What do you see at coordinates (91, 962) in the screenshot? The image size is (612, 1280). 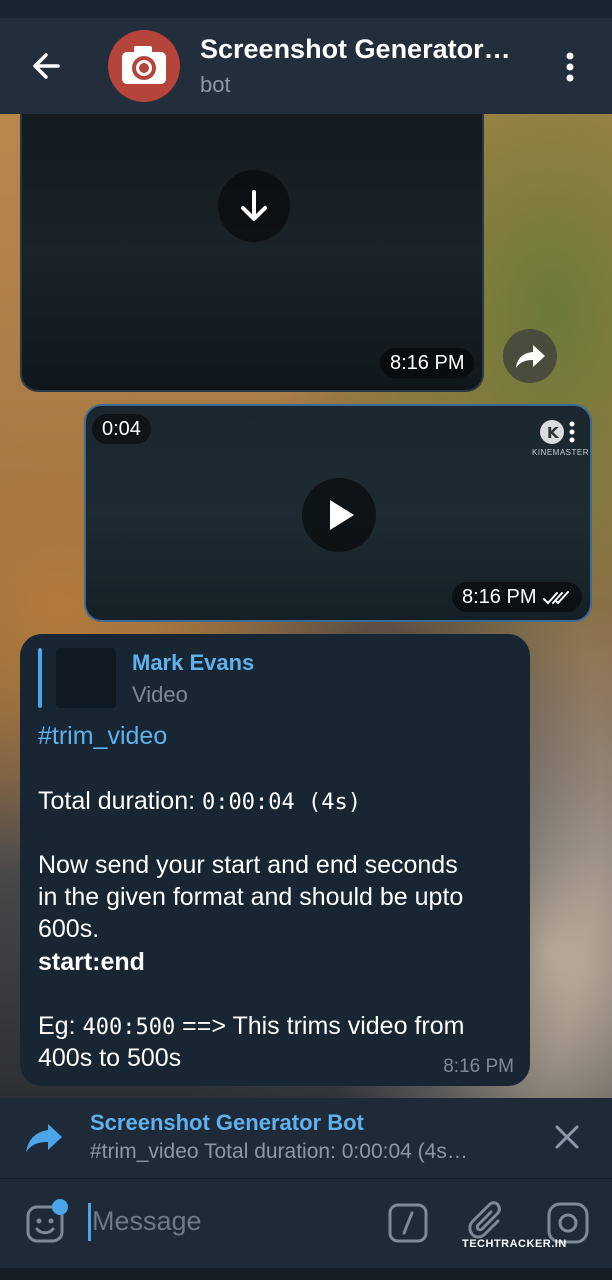 I see `format-text: start:end` at bounding box center [91, 962].